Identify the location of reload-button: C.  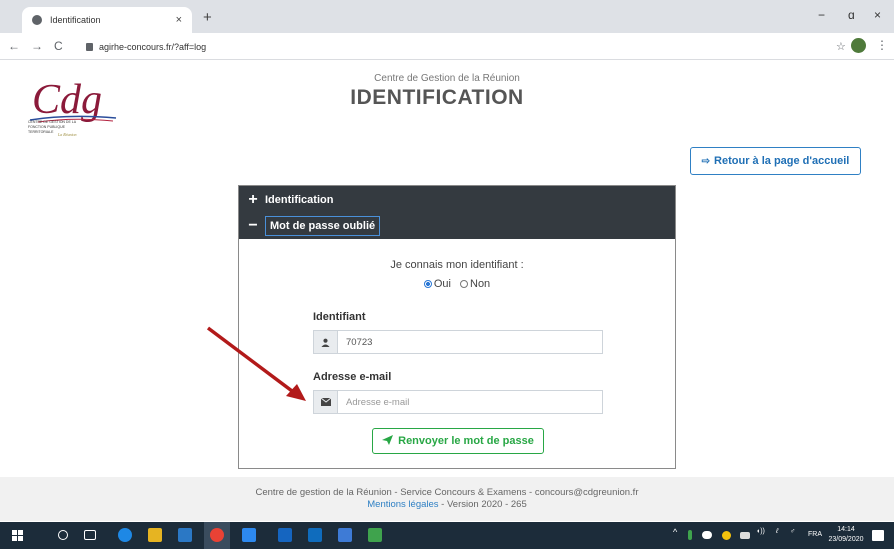
(58, 46).